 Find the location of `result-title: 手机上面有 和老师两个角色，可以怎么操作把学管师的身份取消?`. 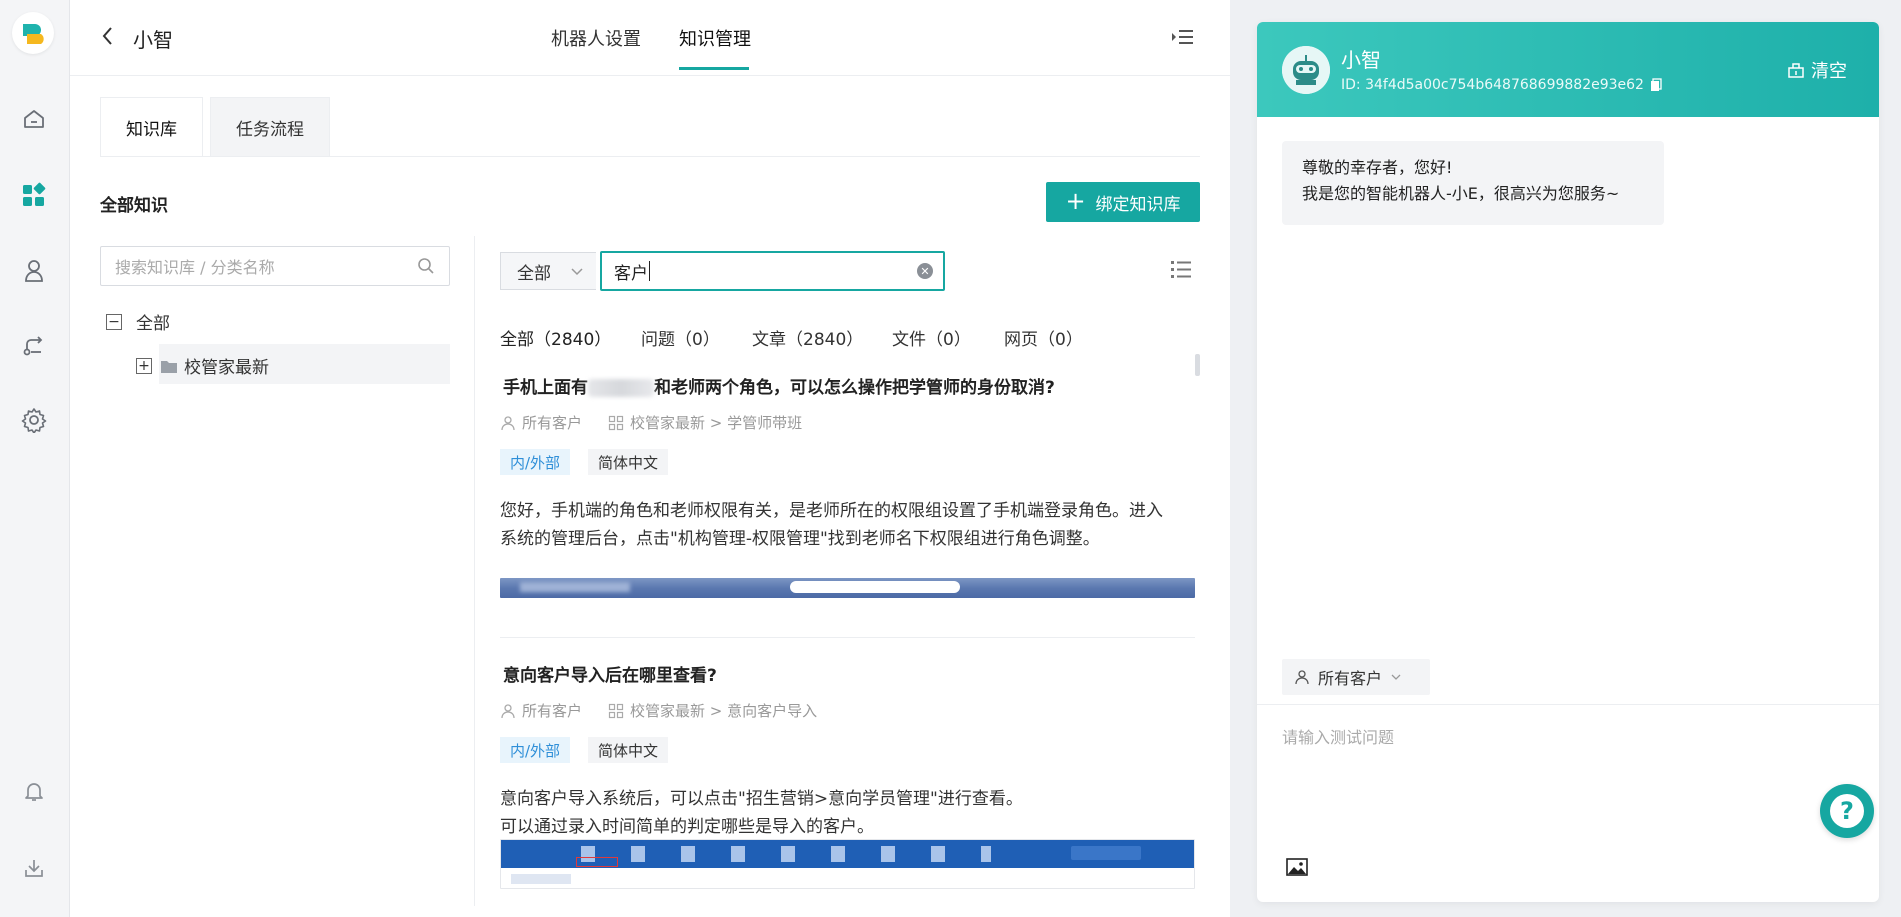

result-title: 手机上面有 和老师两个角色，可以怎么操作把学管师的身份取消? is located at coordinates (779, 385).